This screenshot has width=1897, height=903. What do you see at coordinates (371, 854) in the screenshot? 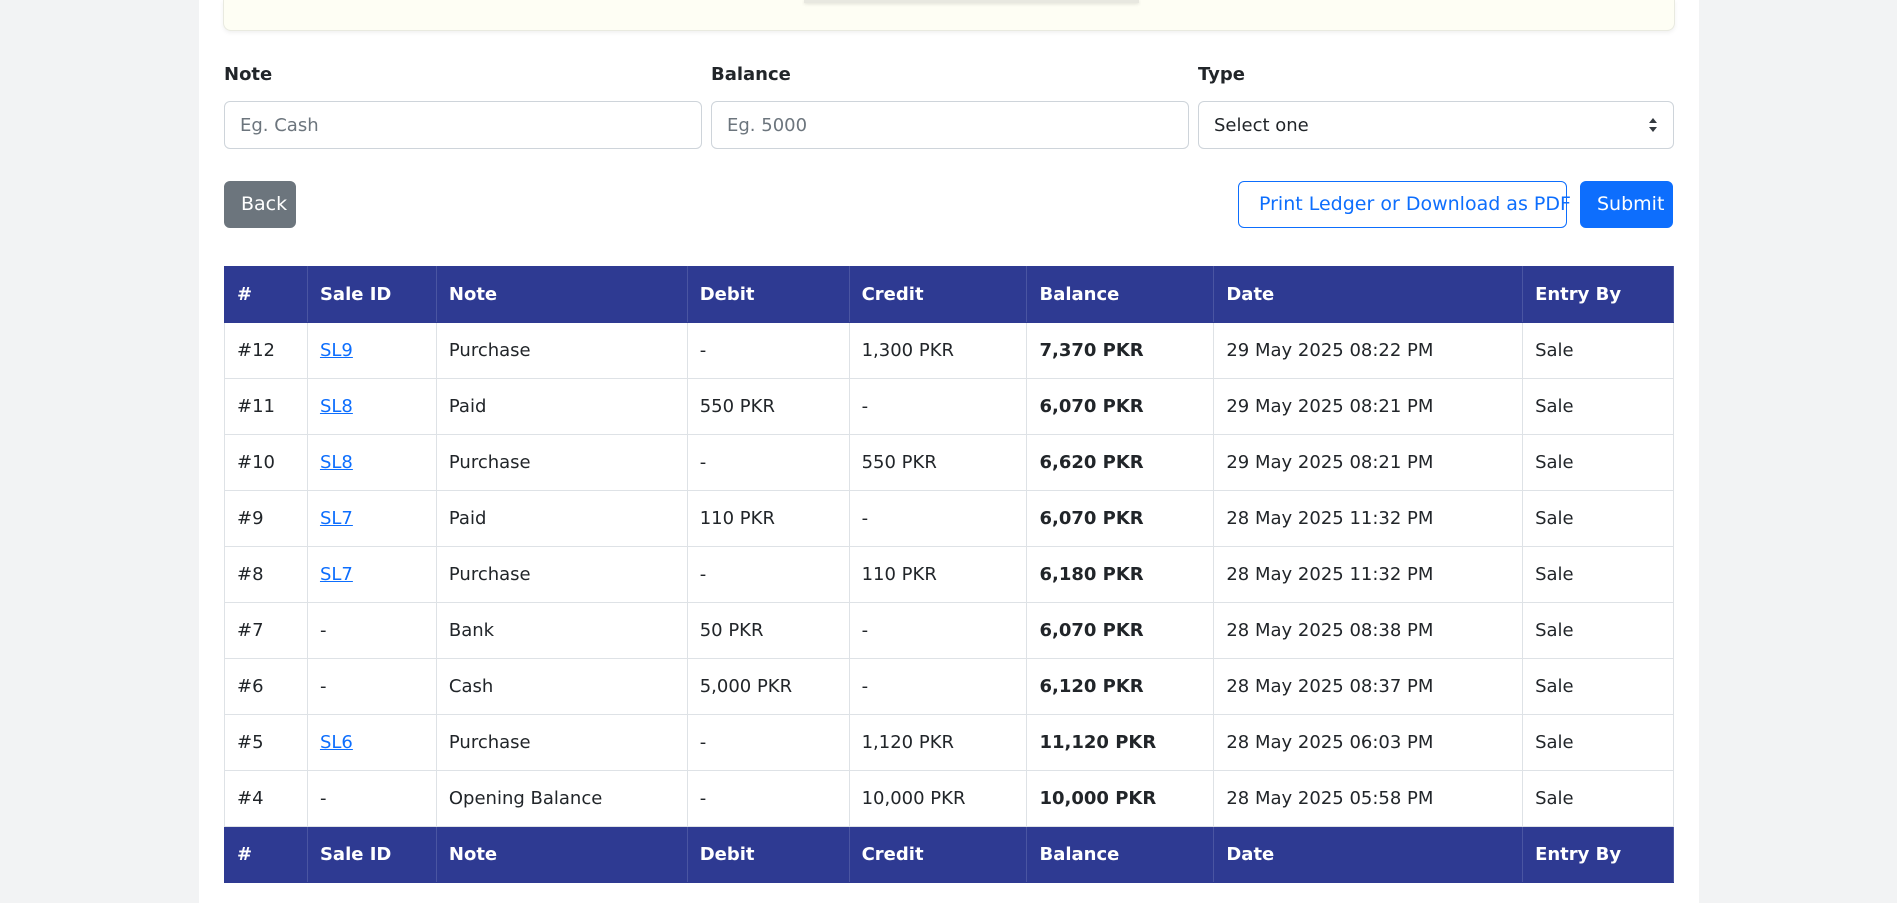
I see `footer-sale-id: Sale ID` at bounding box center [371, 854].